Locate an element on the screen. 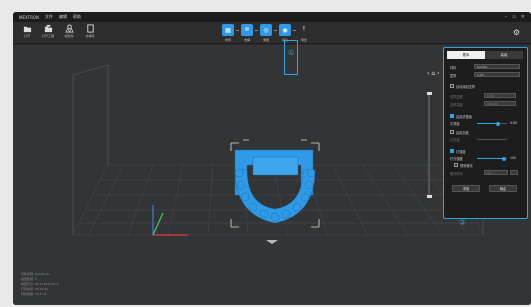  disable-exposure-label: 禁用曝光 is located at coordinates (466, 166).